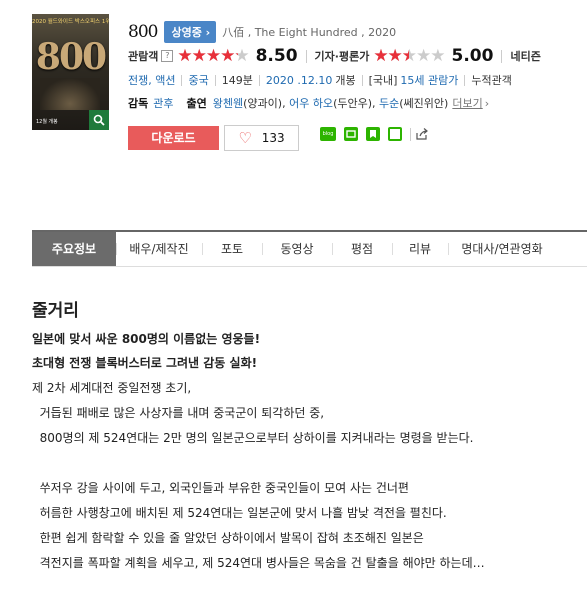  I want to click on critic-score: 5.00, so click(472, 56).